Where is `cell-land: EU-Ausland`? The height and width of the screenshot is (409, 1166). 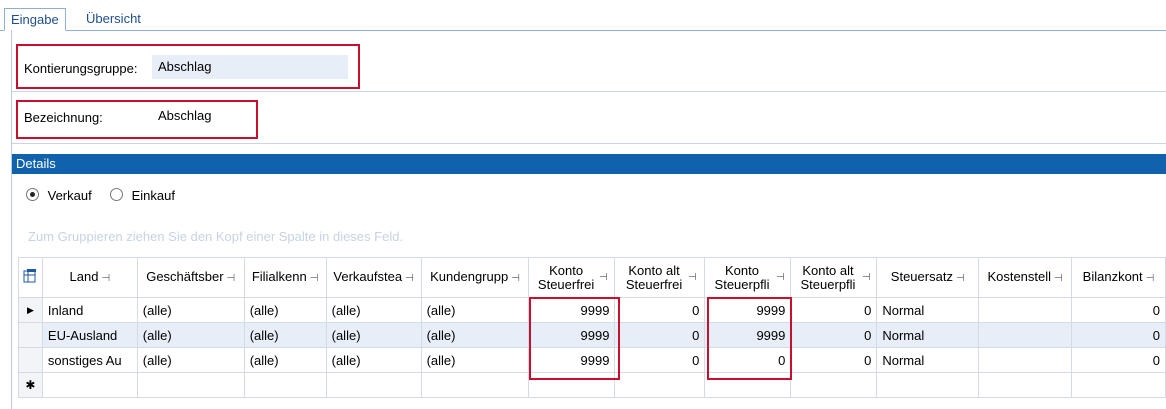 cell-land: EU-Ausland is located at coordinates (89, 335).